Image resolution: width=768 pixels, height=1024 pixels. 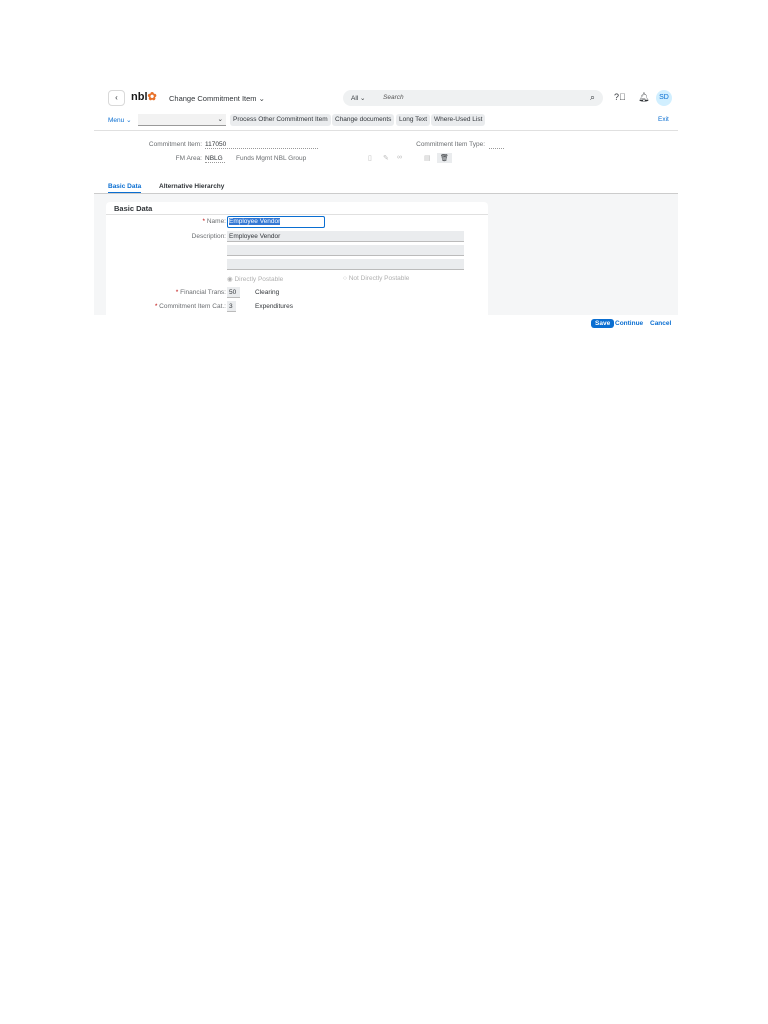 I want to click on description-label: Description:, so click(x=208, y=236).